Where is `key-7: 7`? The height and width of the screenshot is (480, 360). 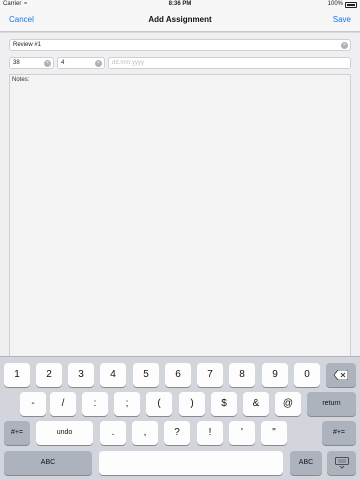 key-7: 7 is located at coordinates (210, 375).